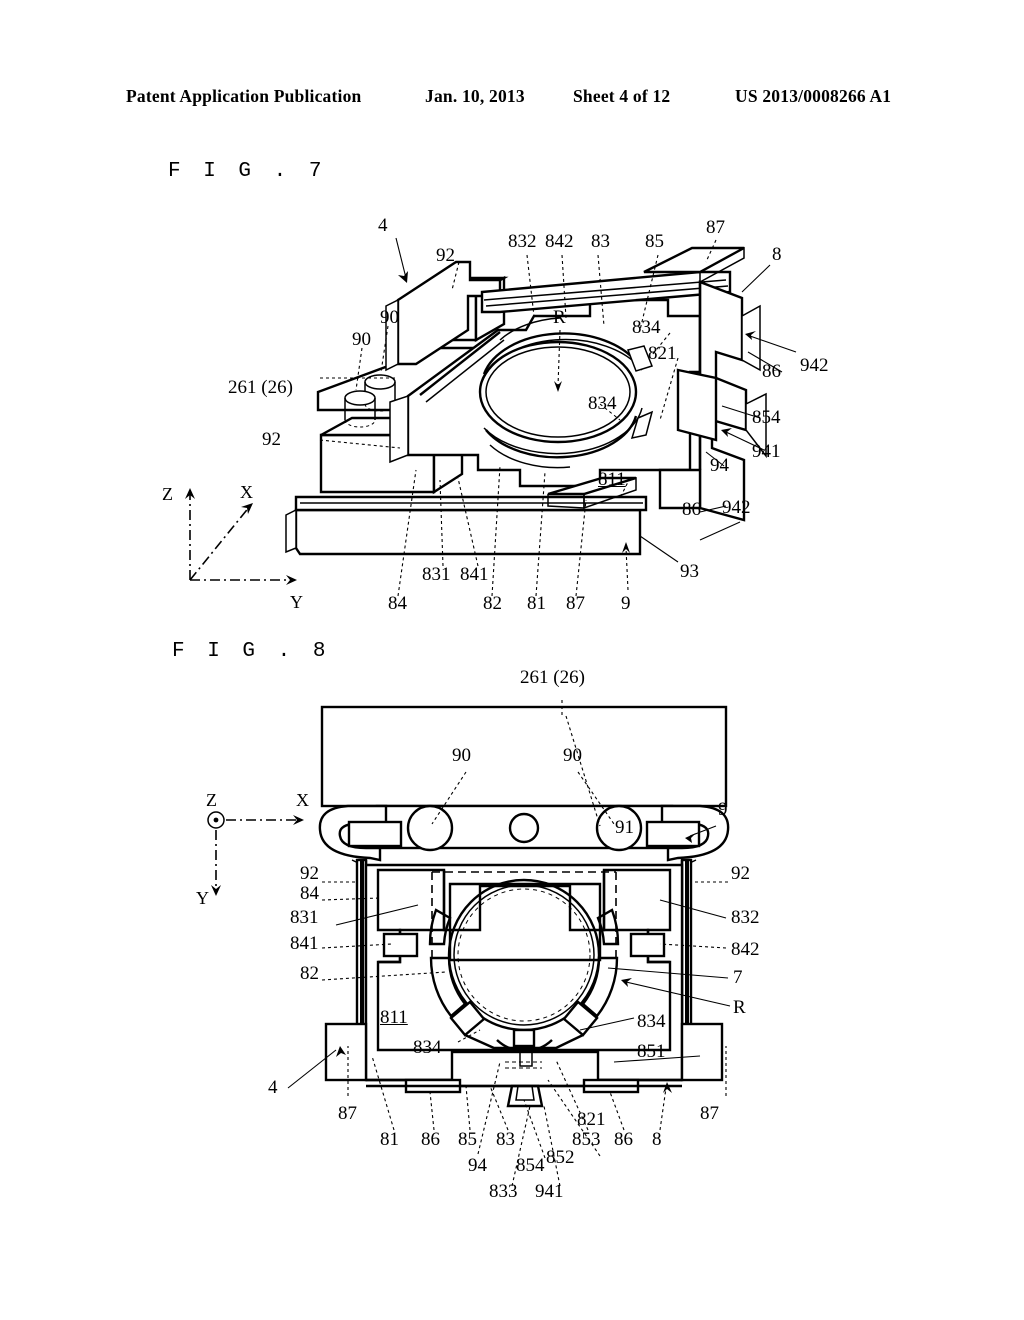 Image resolution: width=1024 pixels, height=1320 pixels. What do you see at coordinates (394, 1017) in the screenshot?
I see `fig8-ref-811: 811` at bounding box center [394, 1017].